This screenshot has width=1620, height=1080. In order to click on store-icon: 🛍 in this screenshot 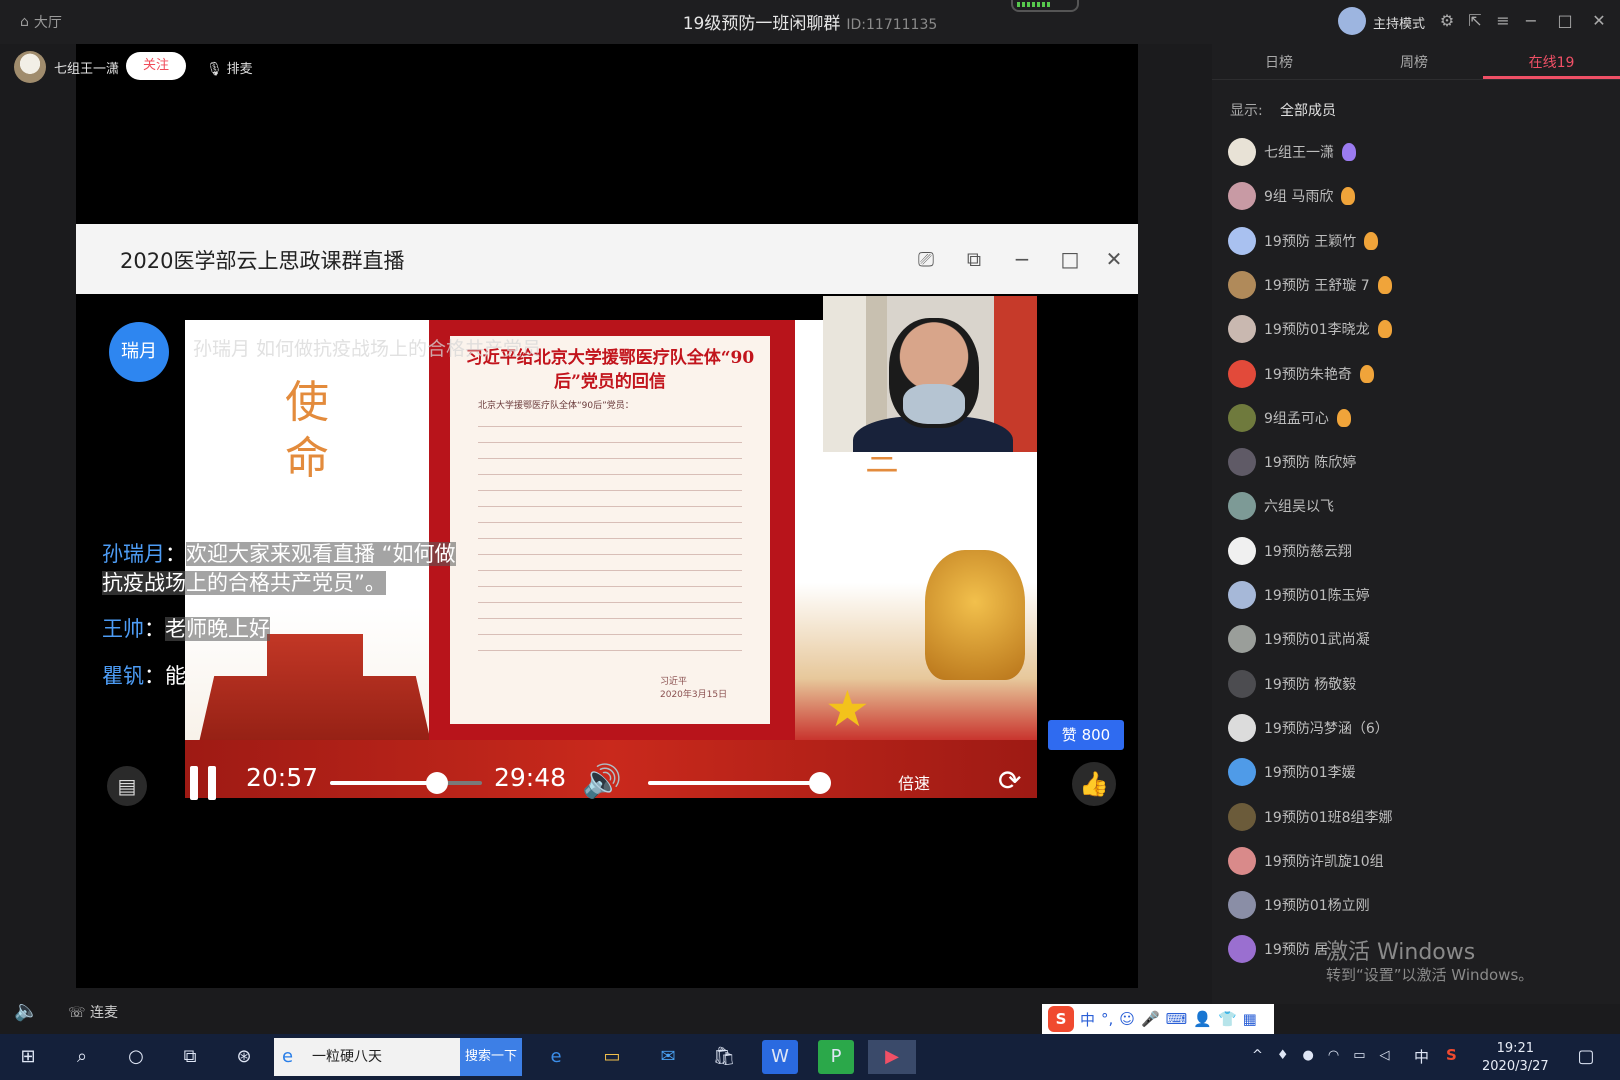, I will do `click(724, 1057)`.